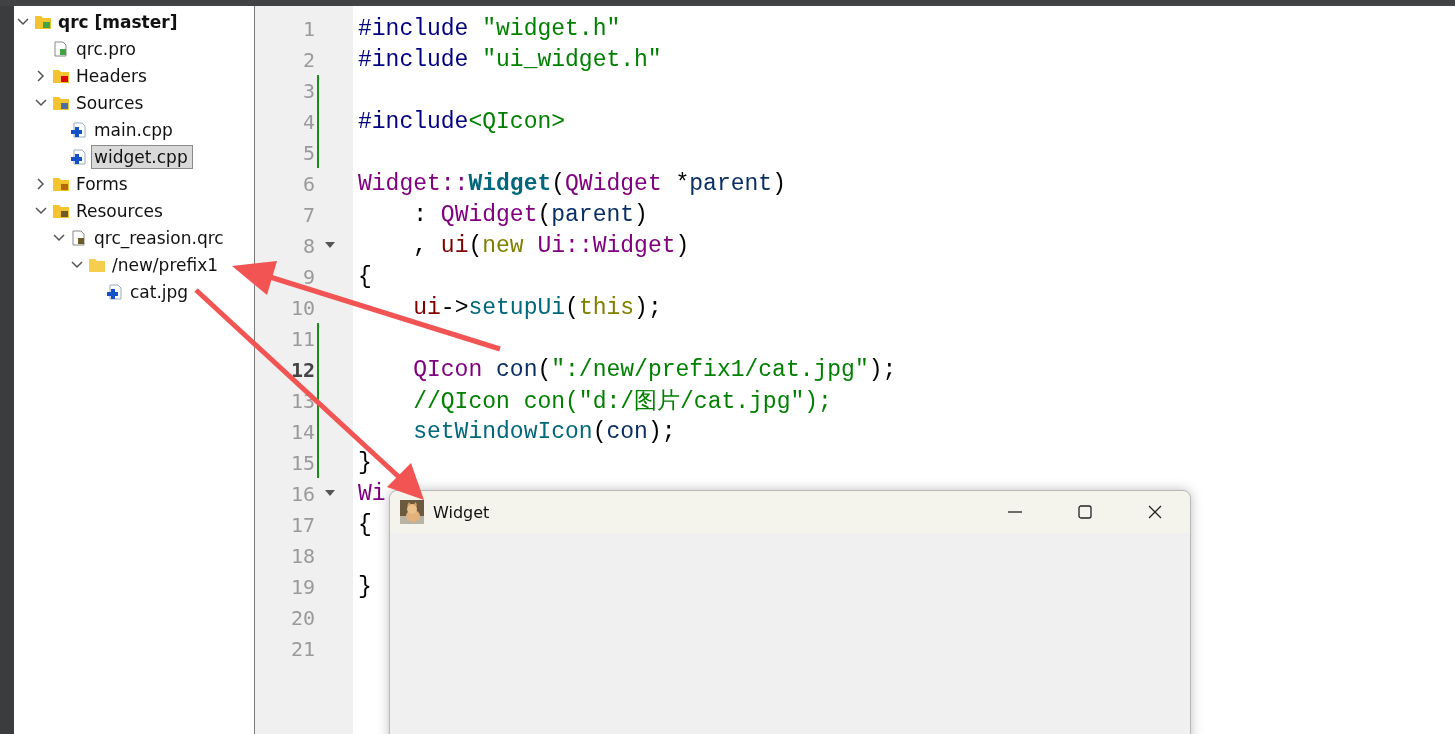  Describe the element at coordinates (302, 431) in the screenshot. I see `line-number: 14` at that location.